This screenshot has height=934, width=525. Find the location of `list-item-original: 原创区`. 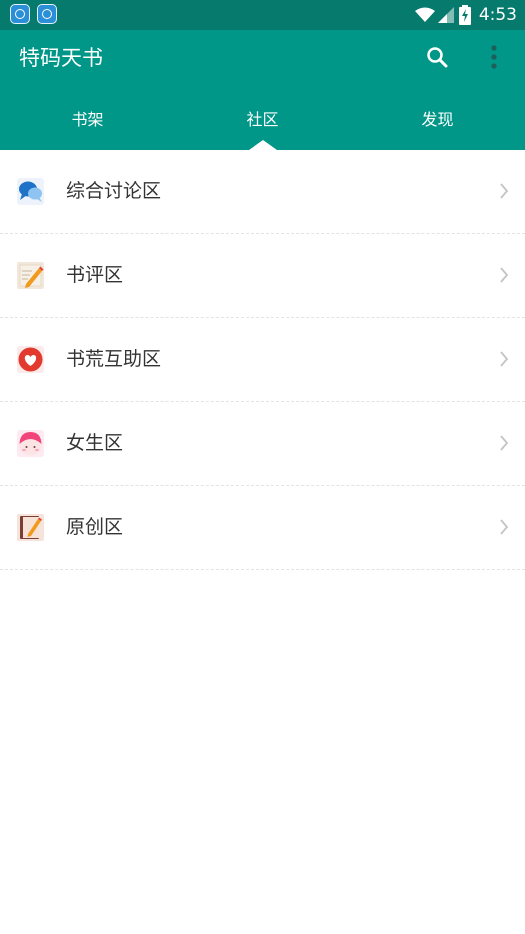

list-item-original: 原创区 is located at coordinates (262, 528).